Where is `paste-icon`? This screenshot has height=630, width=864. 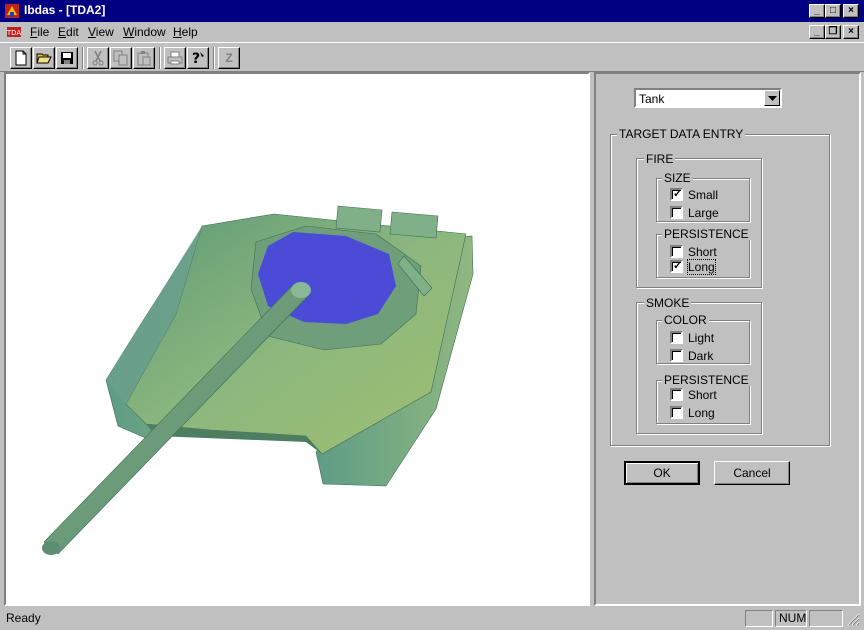 paste-icon is located at coordinates (144, 58).